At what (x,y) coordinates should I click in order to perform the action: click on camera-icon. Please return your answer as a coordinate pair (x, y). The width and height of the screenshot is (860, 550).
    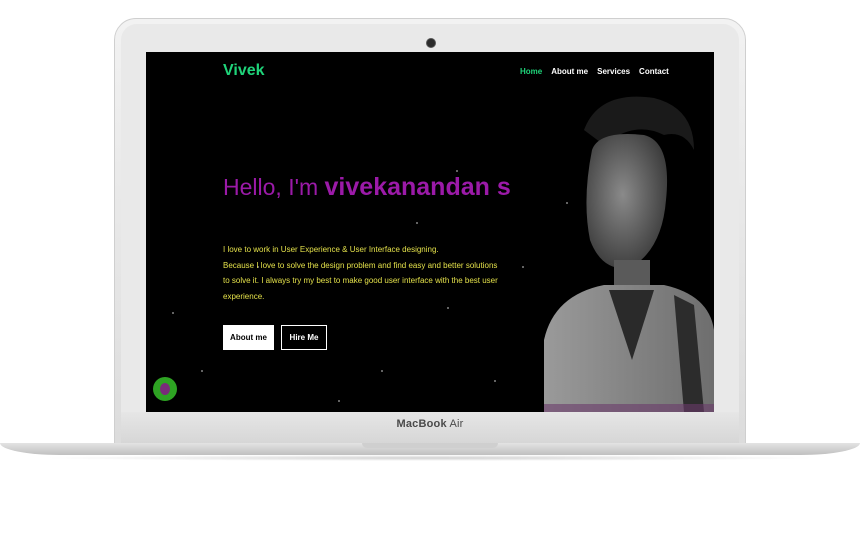
    Looking at the image, I should click on (431, 43).